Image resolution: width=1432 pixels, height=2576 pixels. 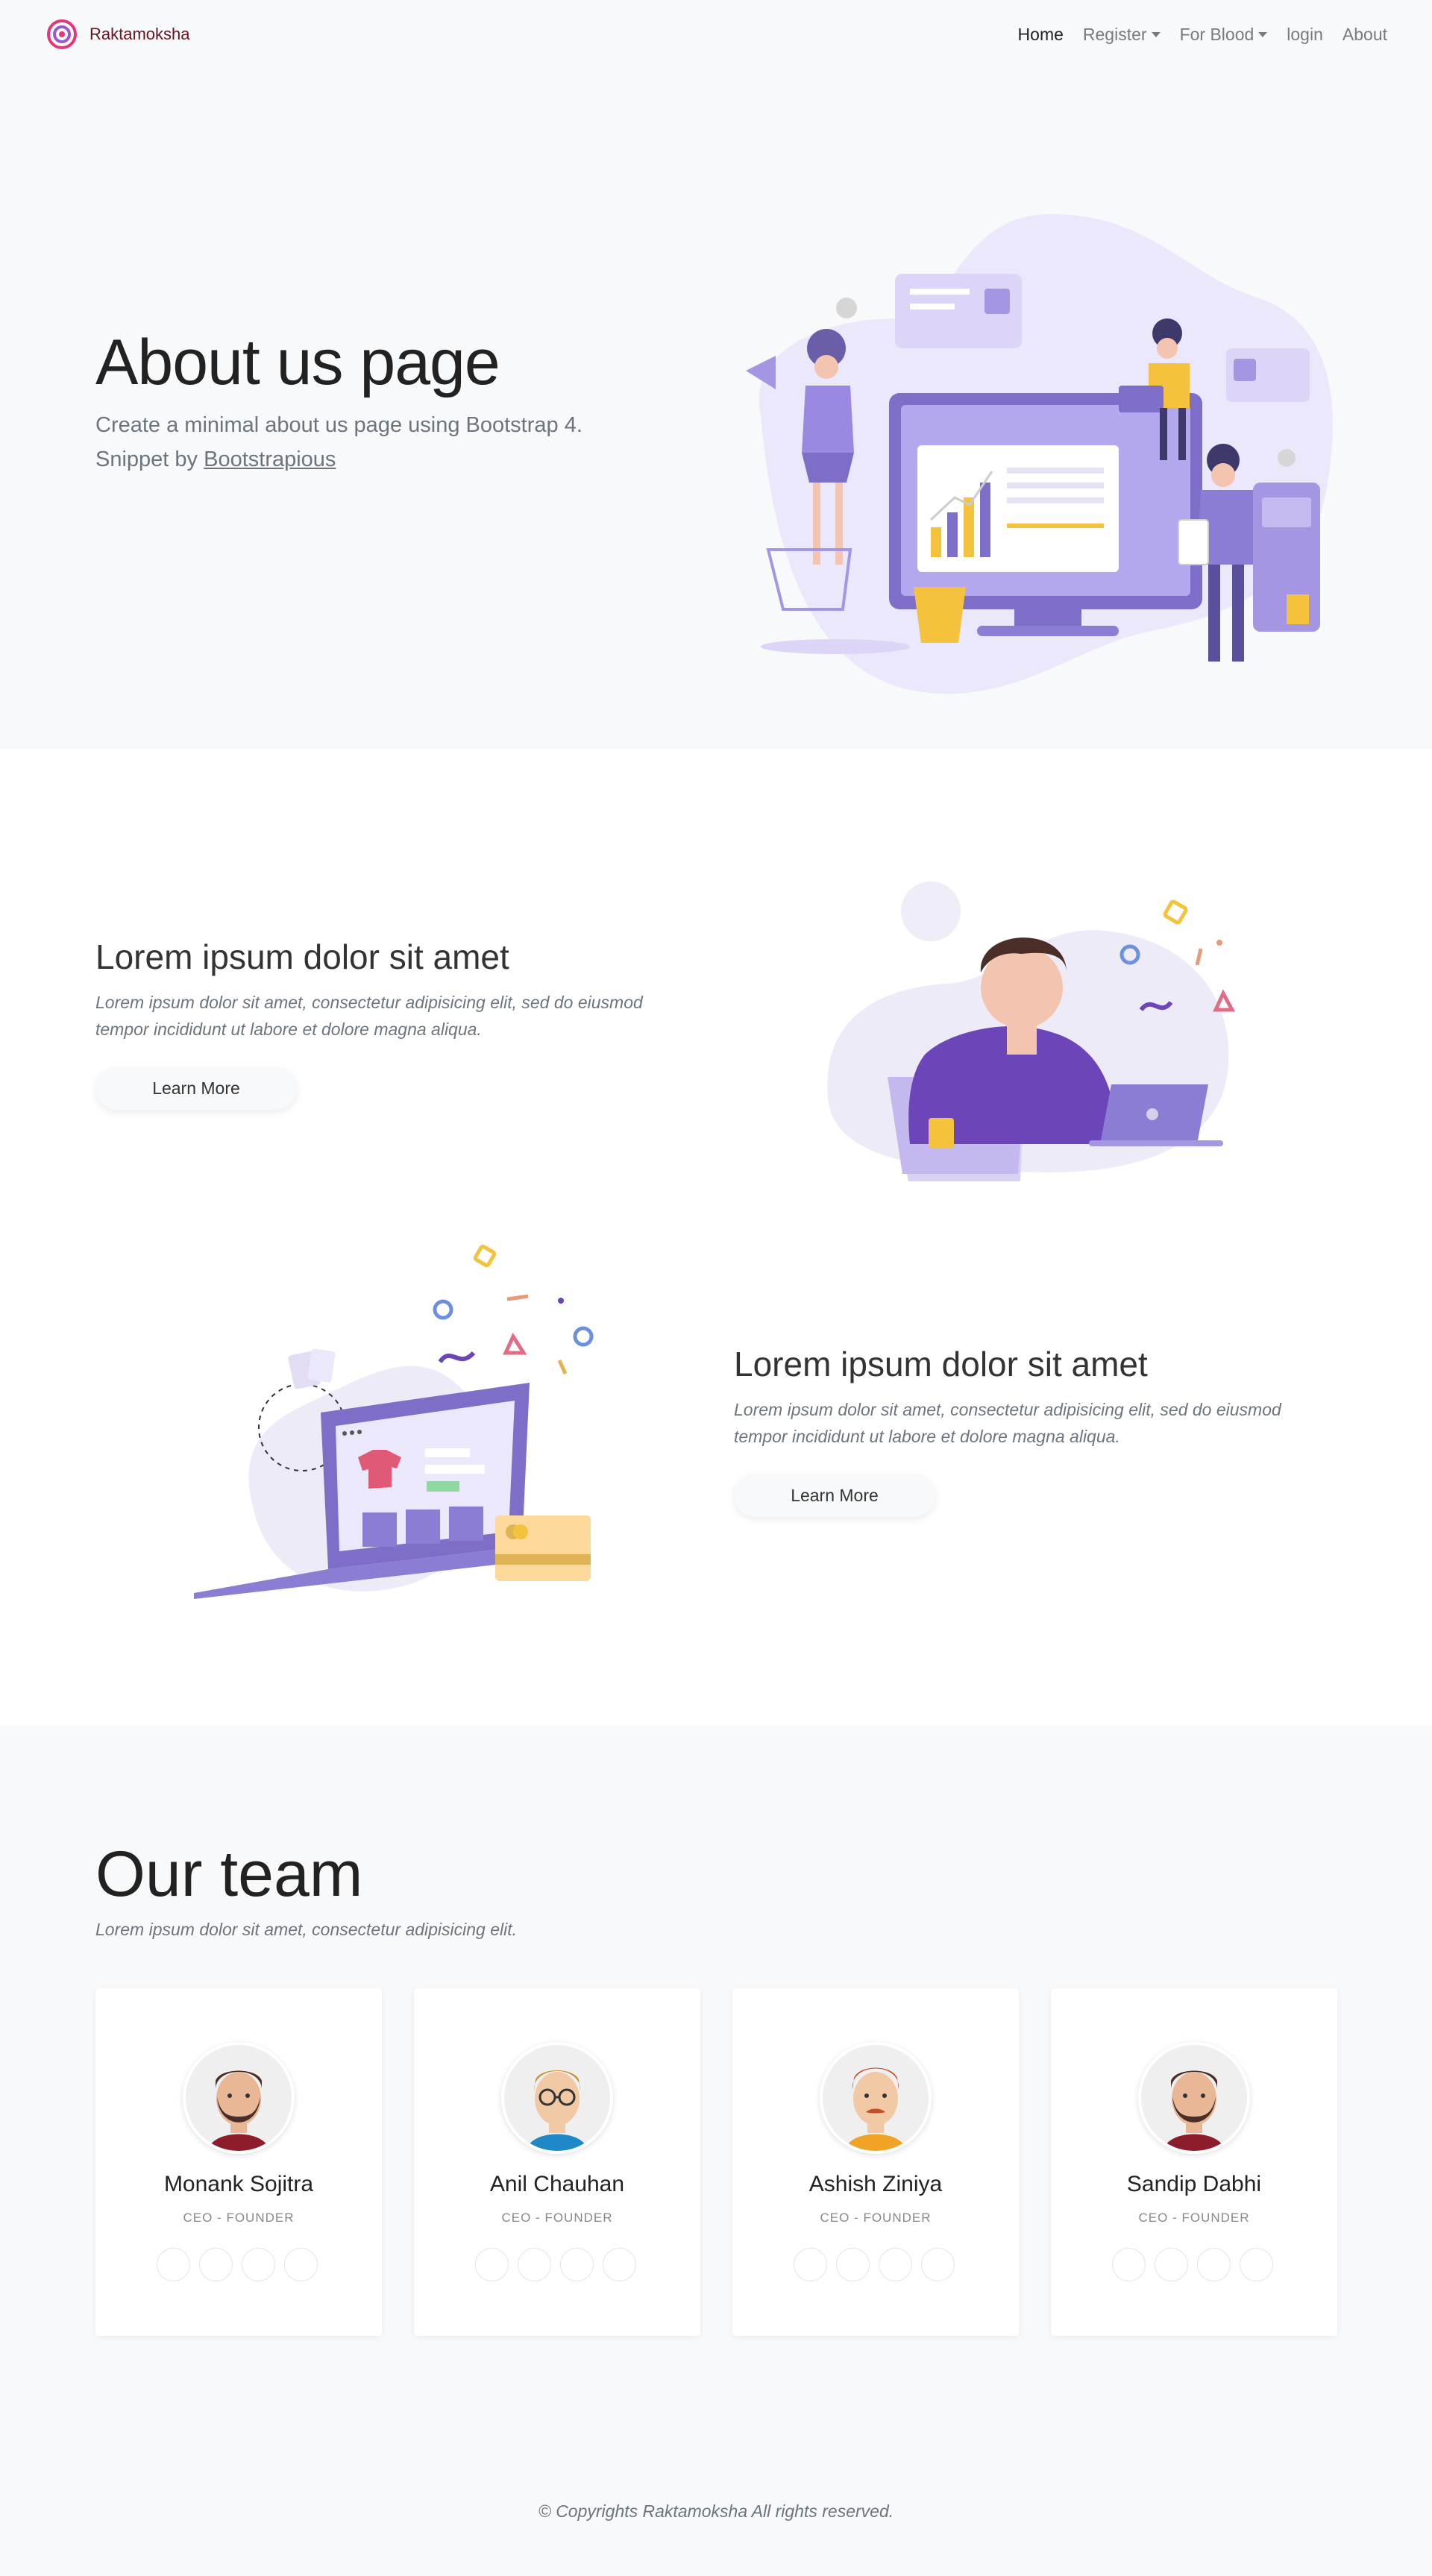 I want to click on feature-2-title: Lorem ipsum dolor sit amet, so click(x=941, y=1364).